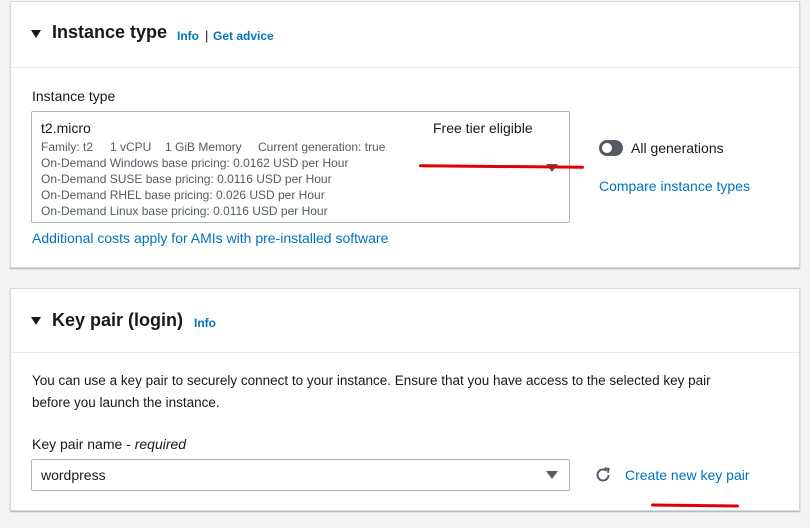 The image size is (810, 528). Describe the element at coordinates (160, 444) in the screenshot. I see `required-indicator: required` at that location.